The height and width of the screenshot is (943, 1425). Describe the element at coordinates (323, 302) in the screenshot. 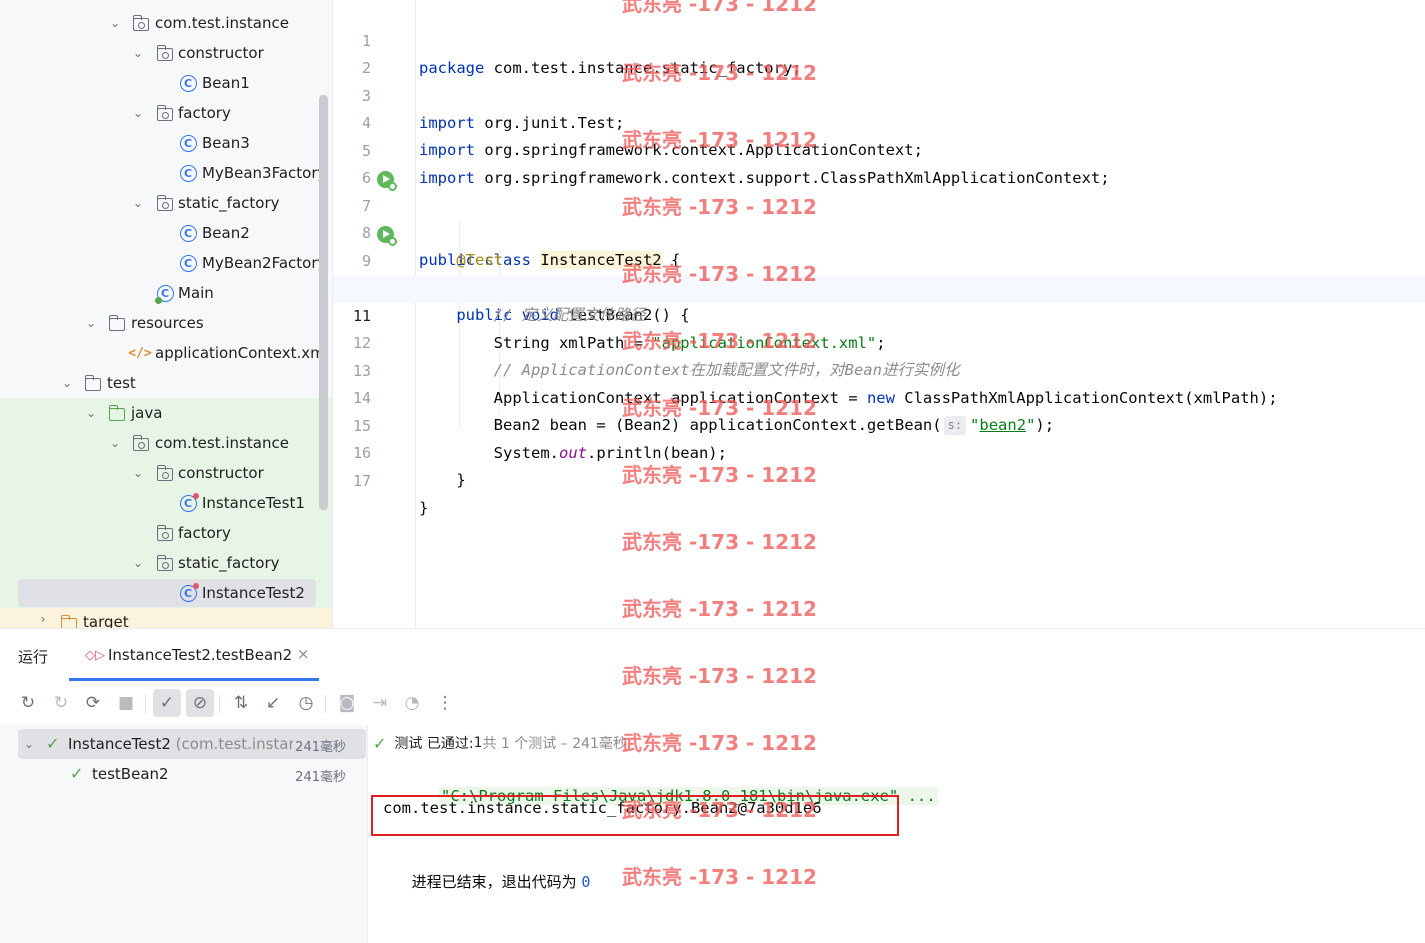

I see `tree-scrollbar` at that location.